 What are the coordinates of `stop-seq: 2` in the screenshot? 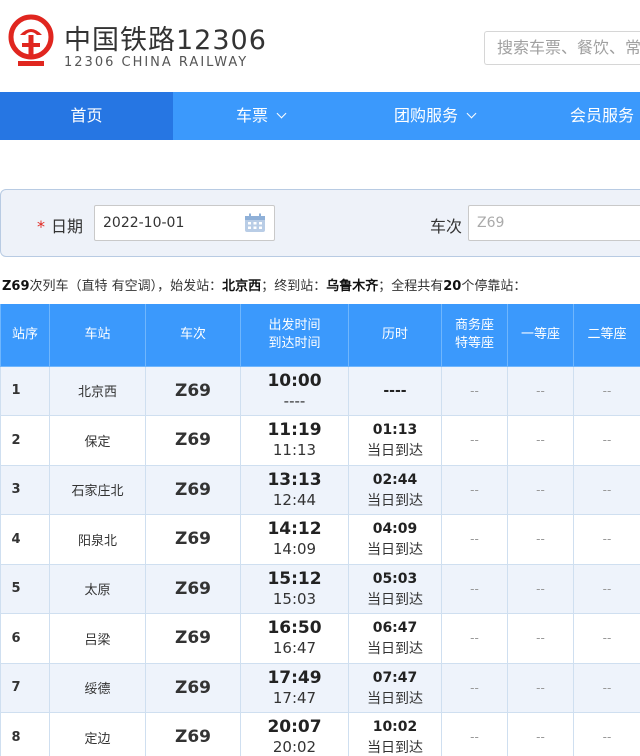 It's located at (25, 440).